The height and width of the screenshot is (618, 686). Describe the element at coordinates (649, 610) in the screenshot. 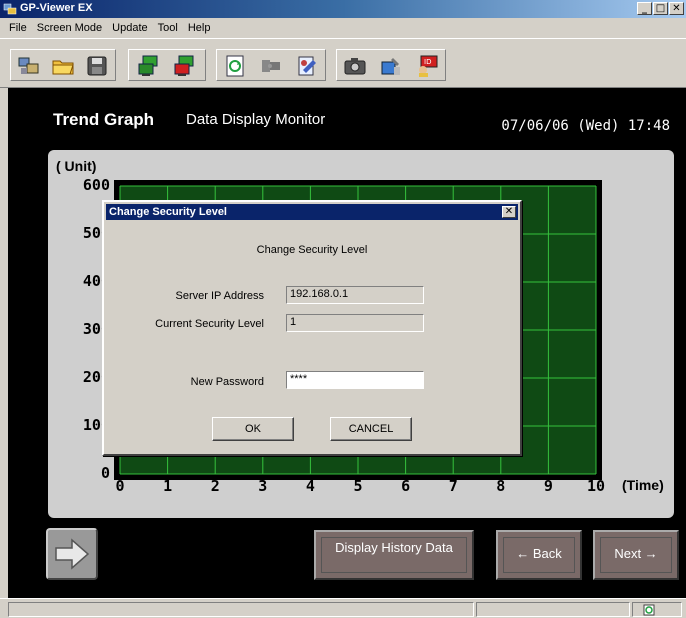

I see `refresh-status-icon` at that location.